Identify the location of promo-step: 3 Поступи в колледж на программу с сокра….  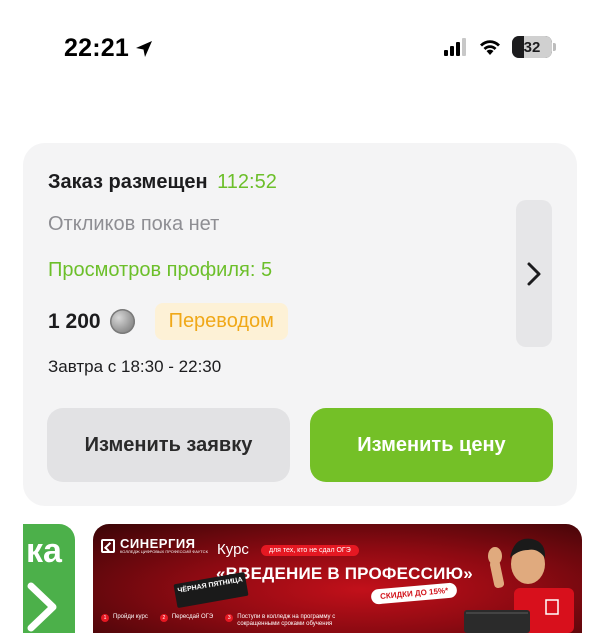
(284, 621).